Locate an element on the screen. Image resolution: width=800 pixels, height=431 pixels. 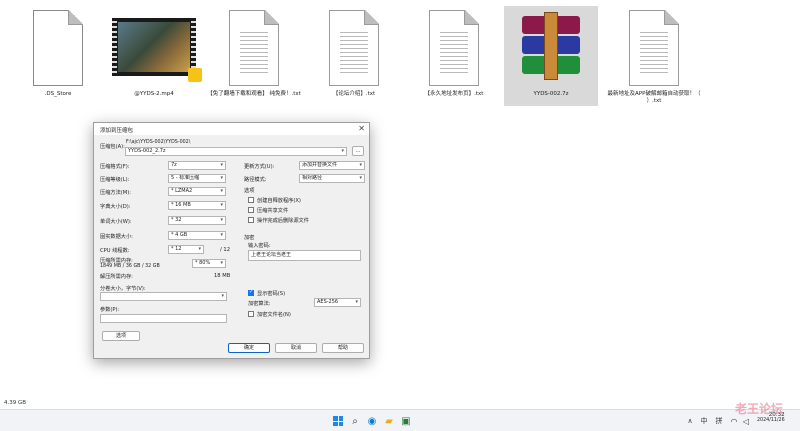
search-icon: ⌕ is located at coordinates (355, 421).